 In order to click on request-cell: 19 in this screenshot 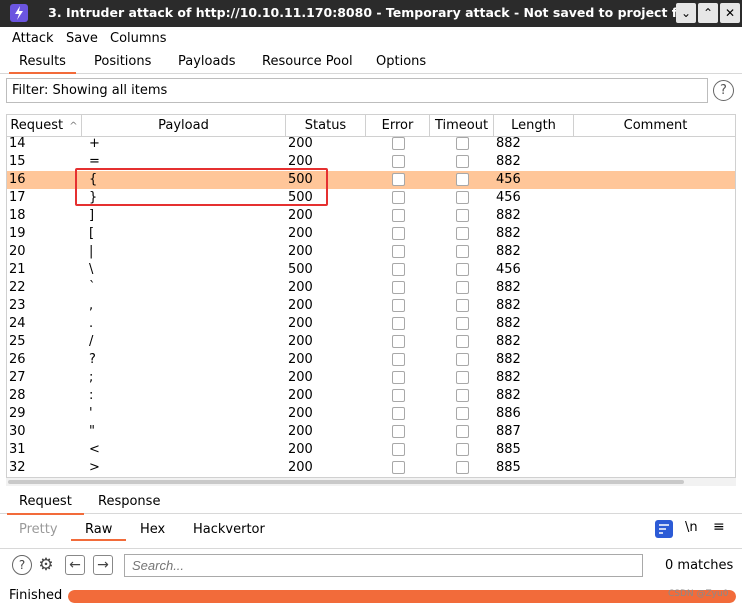, I will do `click(17, 233)`.